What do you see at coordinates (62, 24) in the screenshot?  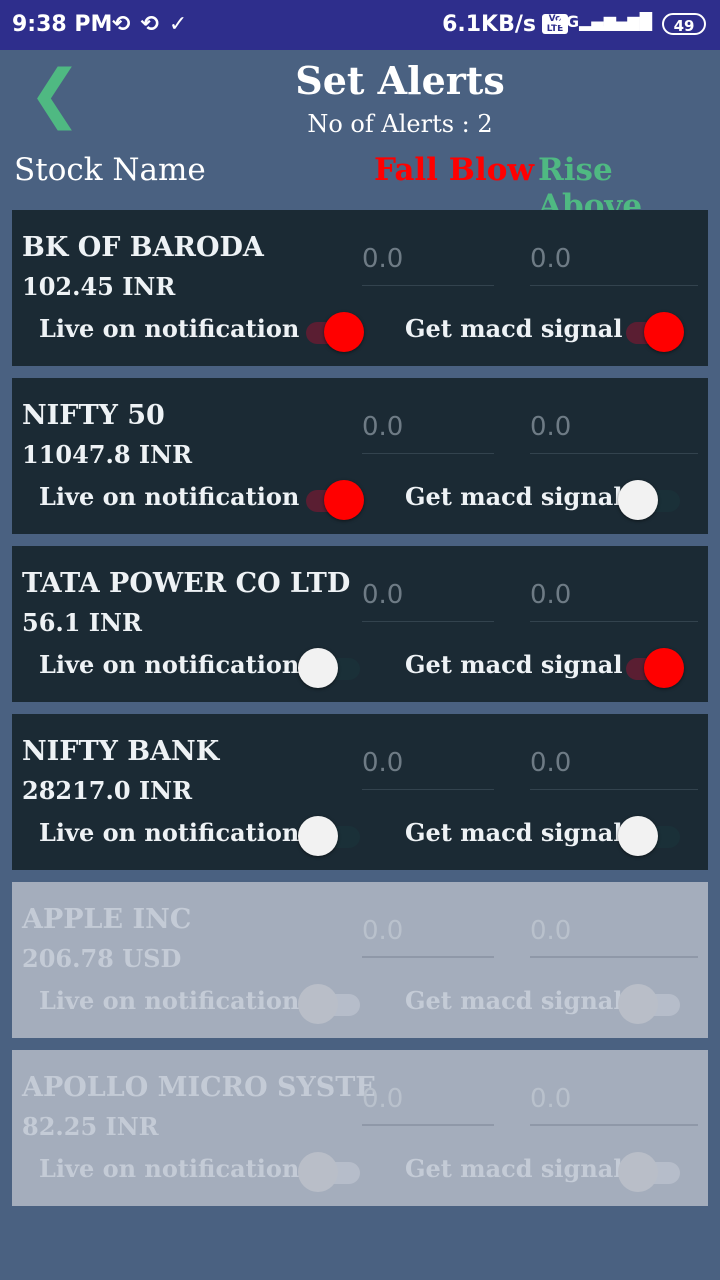 I see `status-time: 9:38 PM` at bounding box center [62, 24].